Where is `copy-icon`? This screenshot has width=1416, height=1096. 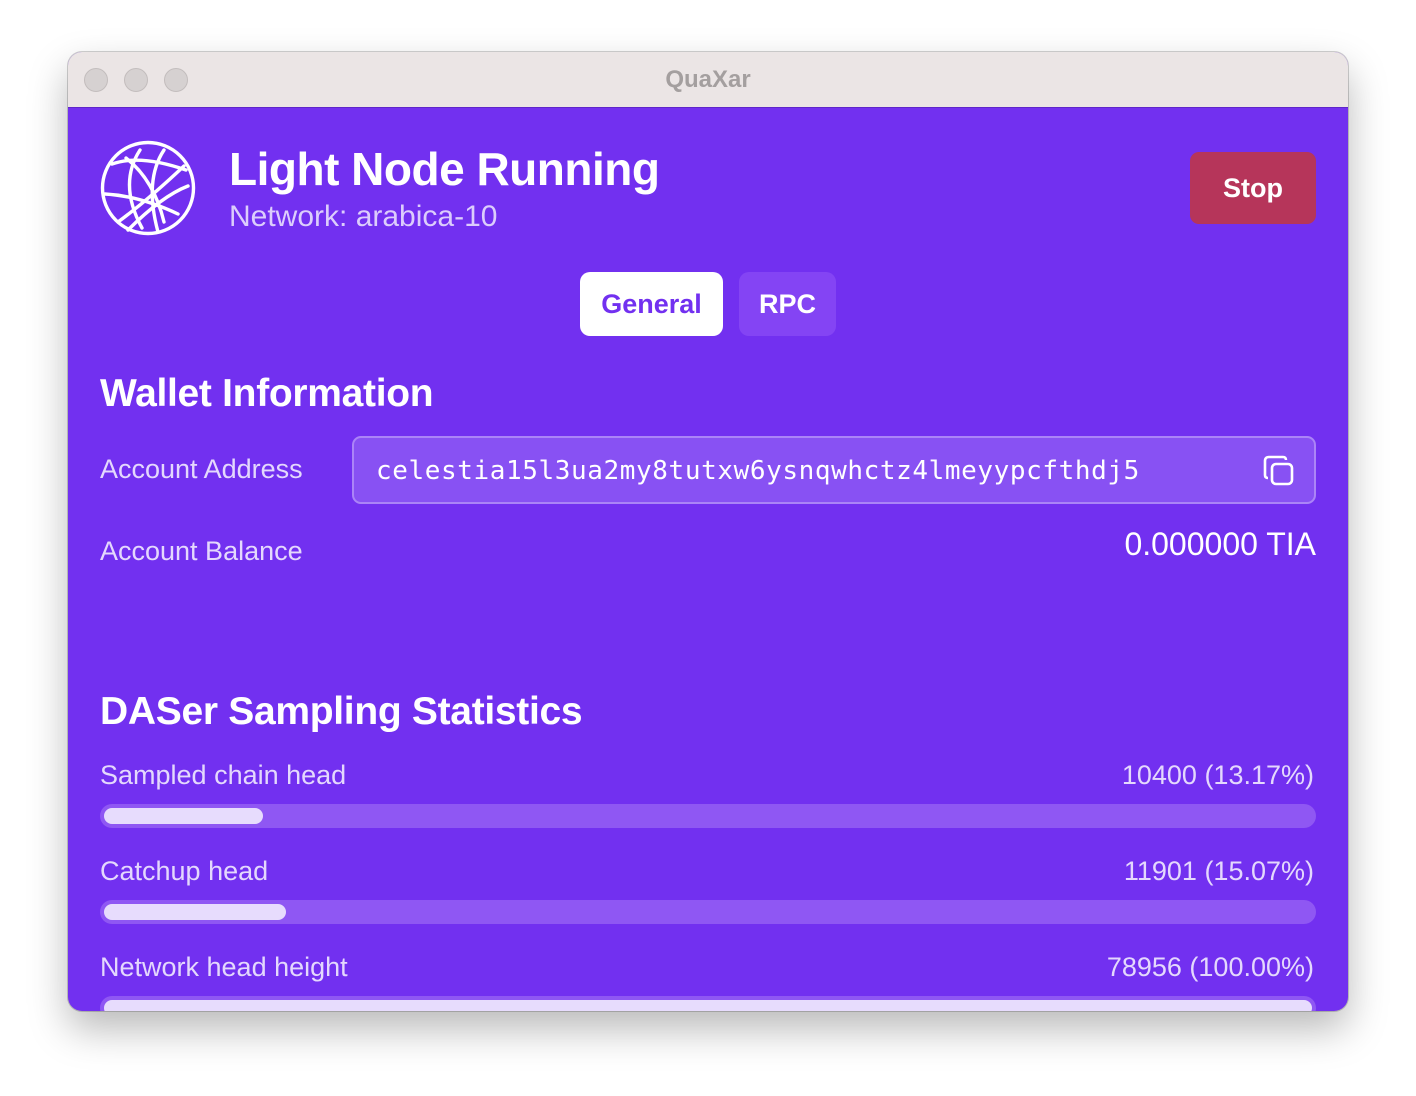 copy-icon is located at coordinates (1279, 471).